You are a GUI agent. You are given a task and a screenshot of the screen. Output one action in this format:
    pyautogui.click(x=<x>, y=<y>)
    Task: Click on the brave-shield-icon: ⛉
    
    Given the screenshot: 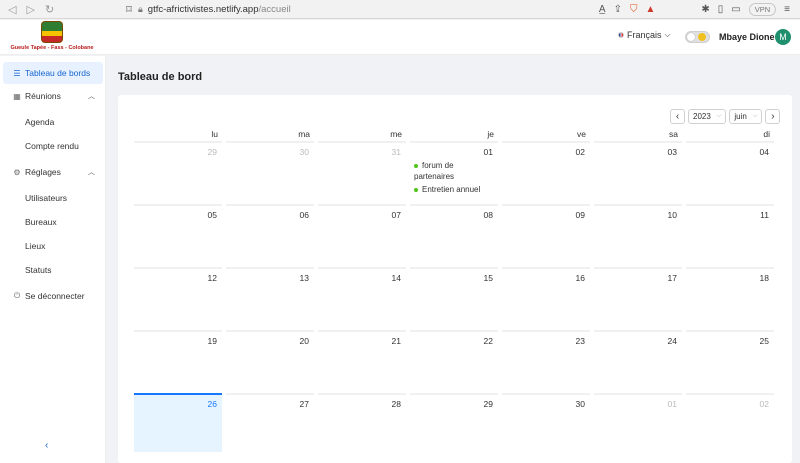 What is the action you would take?
    pyautogui.click(x=634, y=9)
    